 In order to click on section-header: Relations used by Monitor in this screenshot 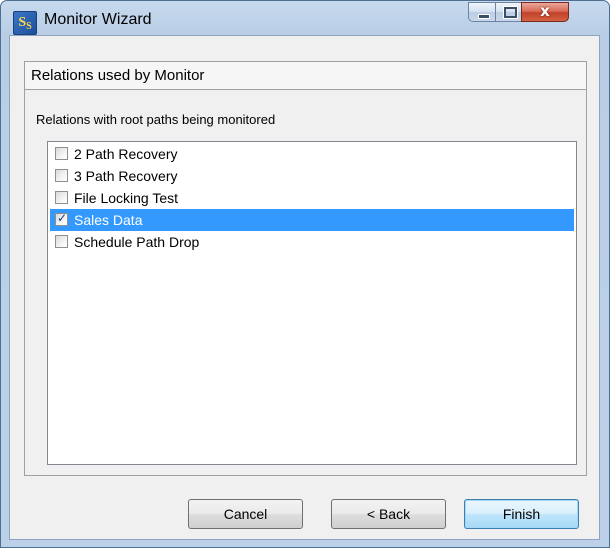, I will do `click(305, 75)`.